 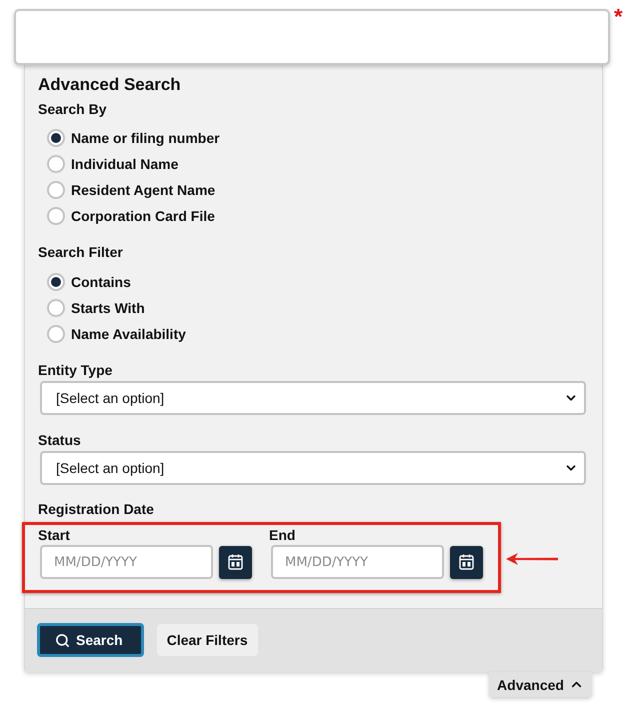 What do you see at coordinates (72, 109) in the screenshot?
I see `group-label: Search By` at bounding box center [72, 109].